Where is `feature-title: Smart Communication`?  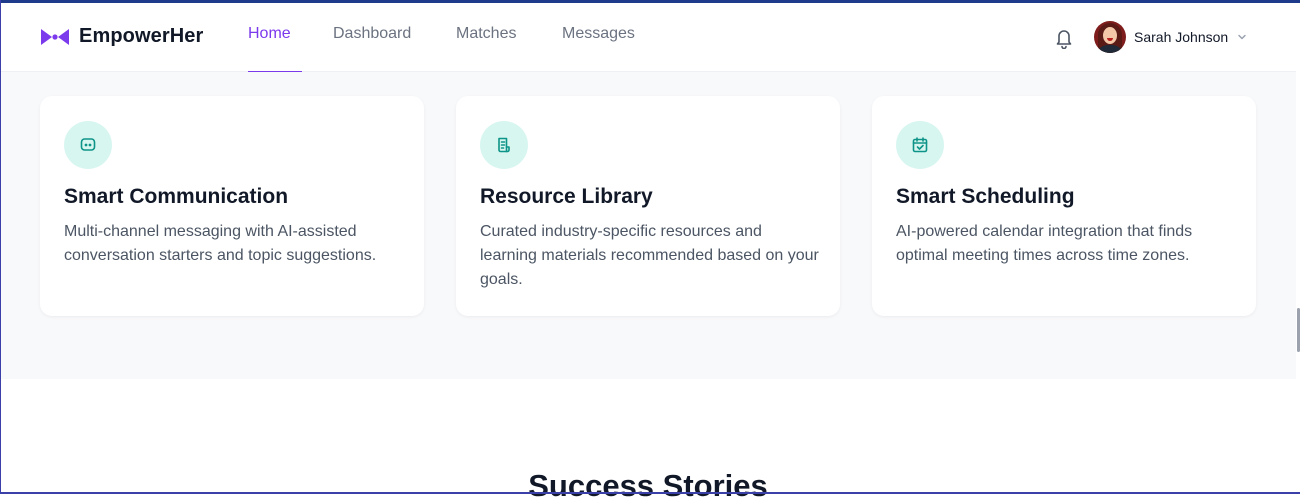 feature-title: Smart Communication is located at coordinates (176, 196).